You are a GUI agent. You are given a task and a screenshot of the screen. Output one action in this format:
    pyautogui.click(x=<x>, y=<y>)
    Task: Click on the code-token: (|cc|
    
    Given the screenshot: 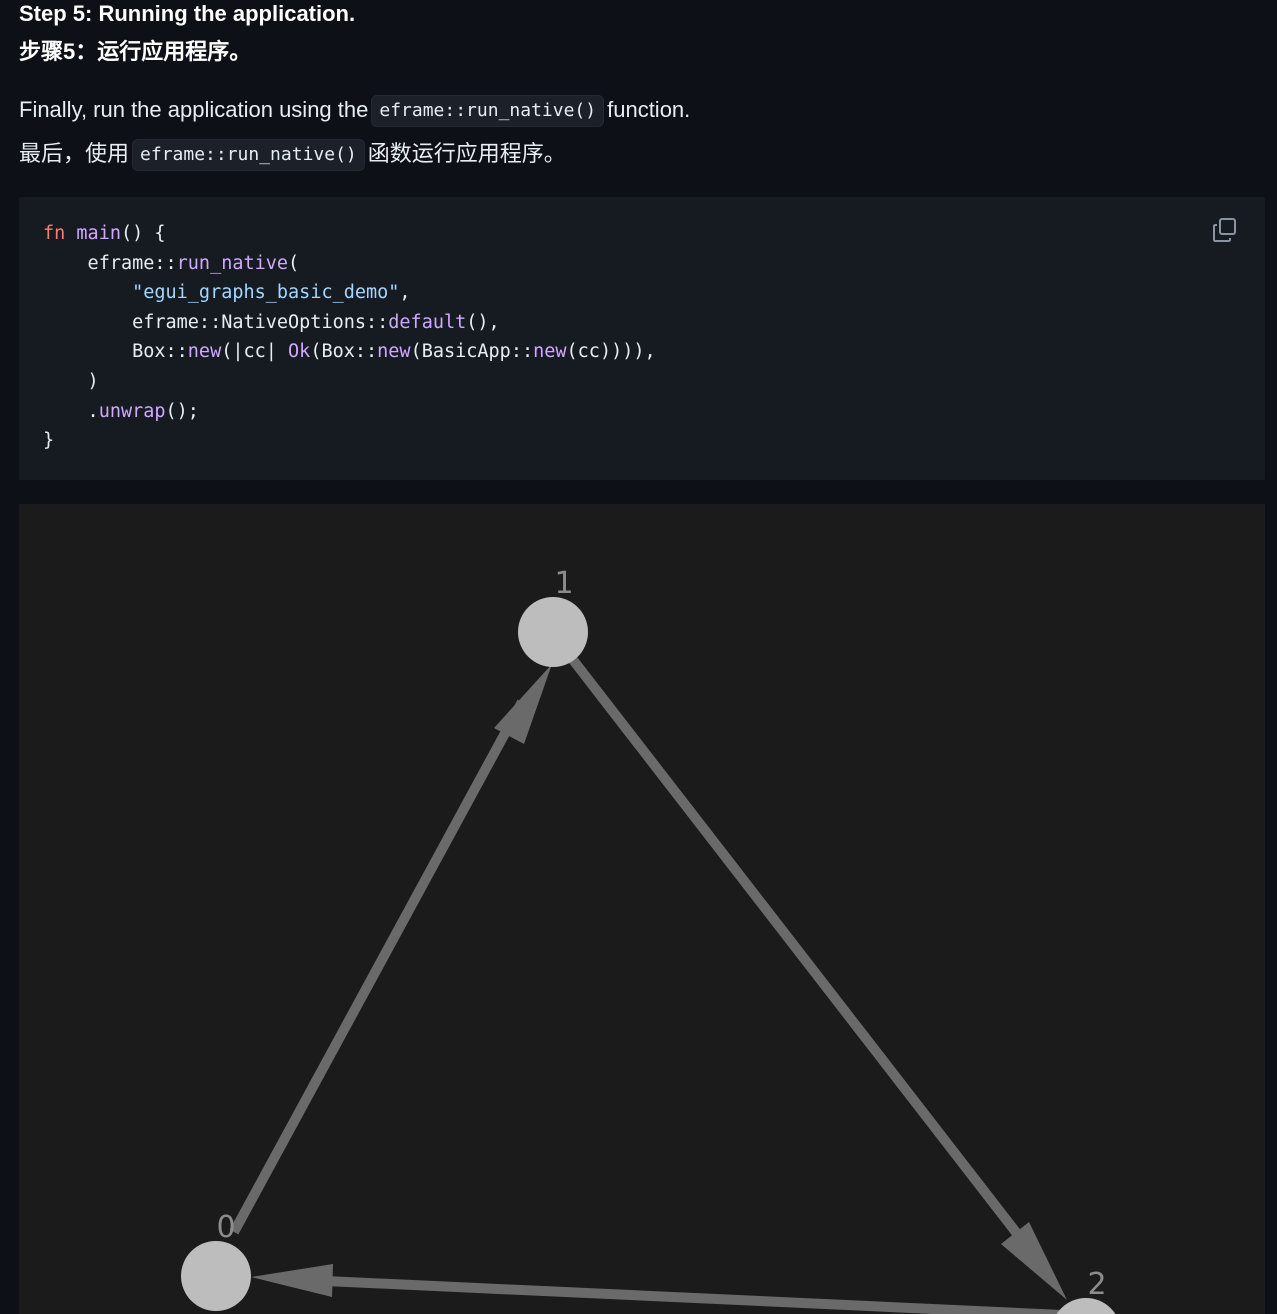 What is the action you would take?
    pyautogui.click(x=255, y=352)
    